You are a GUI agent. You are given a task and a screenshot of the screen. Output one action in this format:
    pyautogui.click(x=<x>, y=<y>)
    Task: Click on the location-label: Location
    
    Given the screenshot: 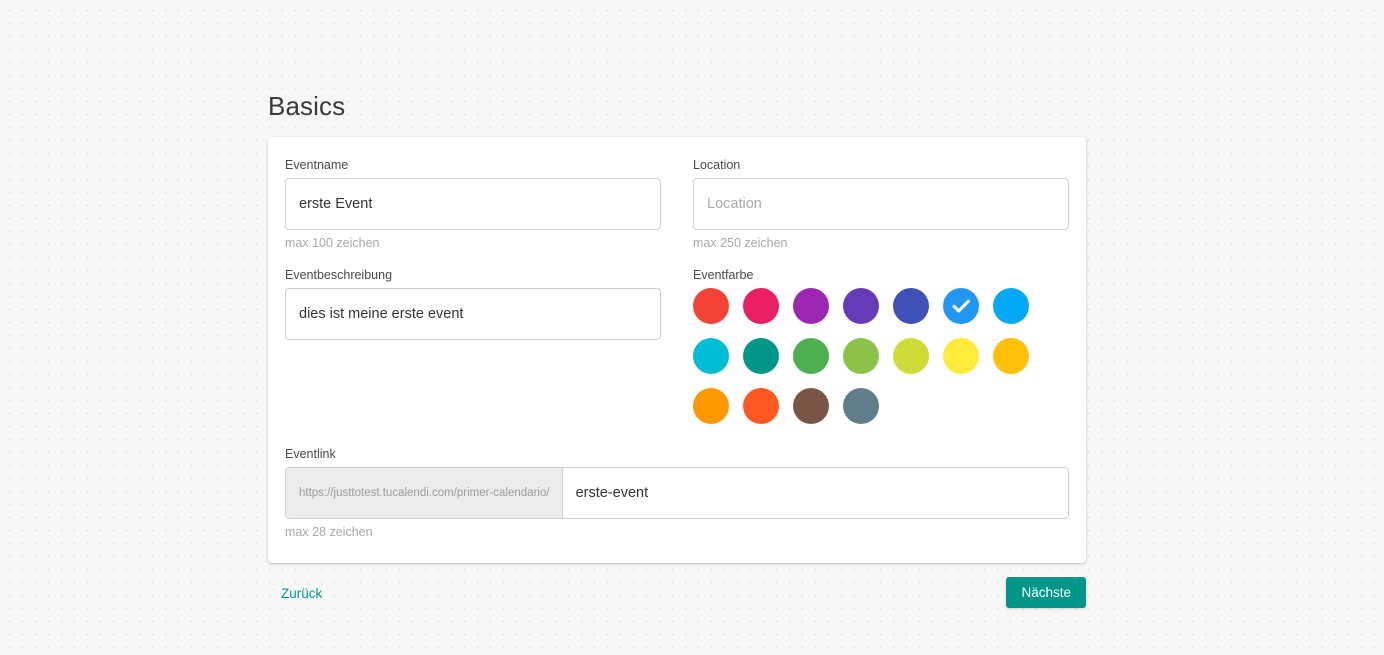 What is the action you would take?
    pyautogui.click(x=717, y=165)
    